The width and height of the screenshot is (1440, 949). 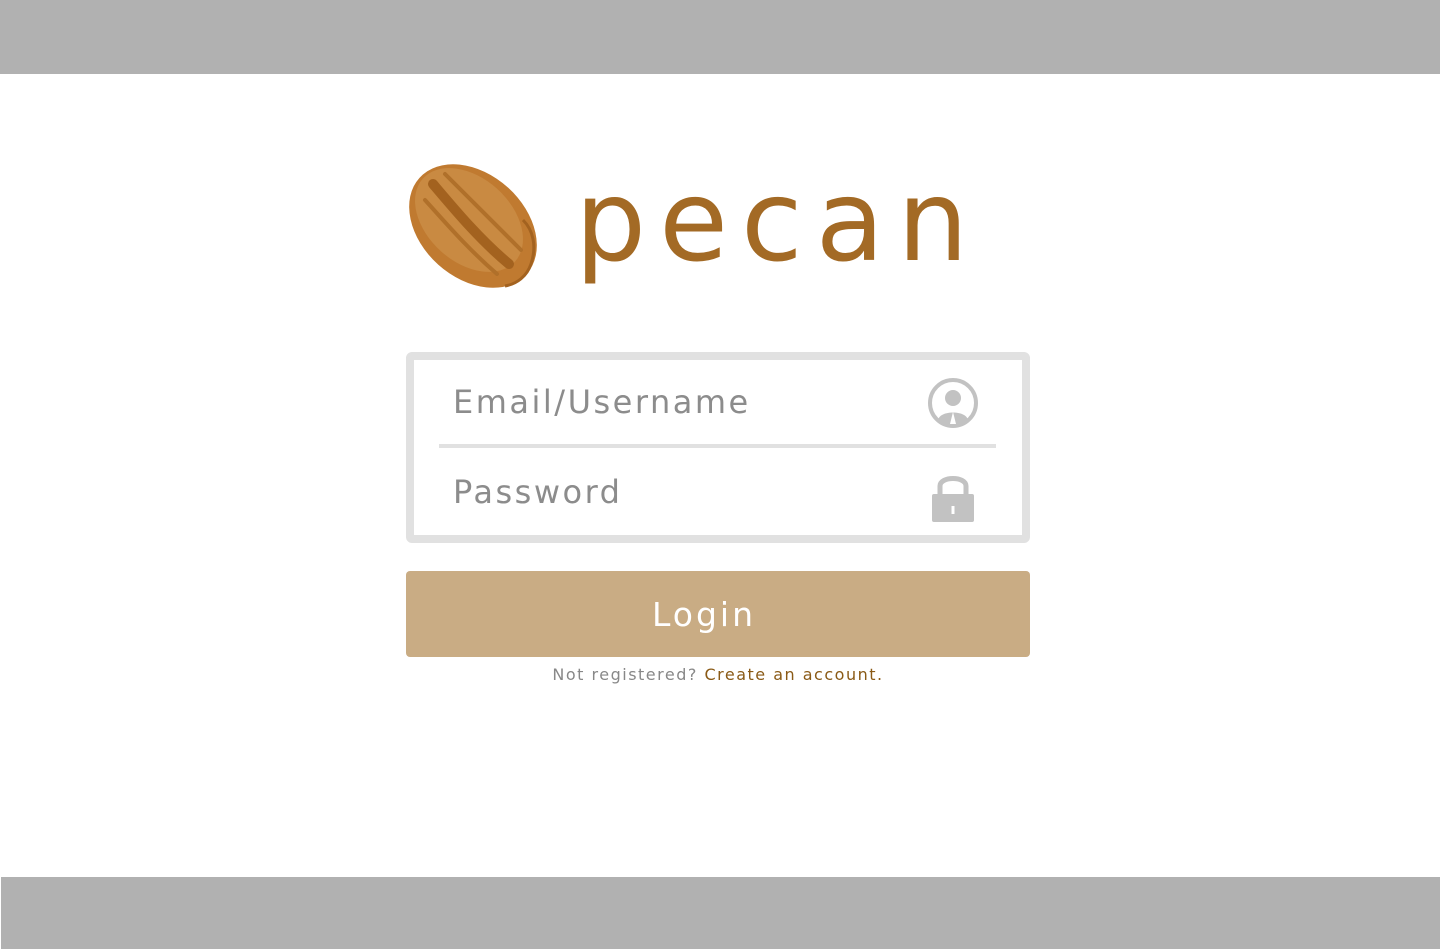 What do you see at coordinates (953, 499) in the screenshot?
I see `lock-icon` at bounding box center [953, 499].